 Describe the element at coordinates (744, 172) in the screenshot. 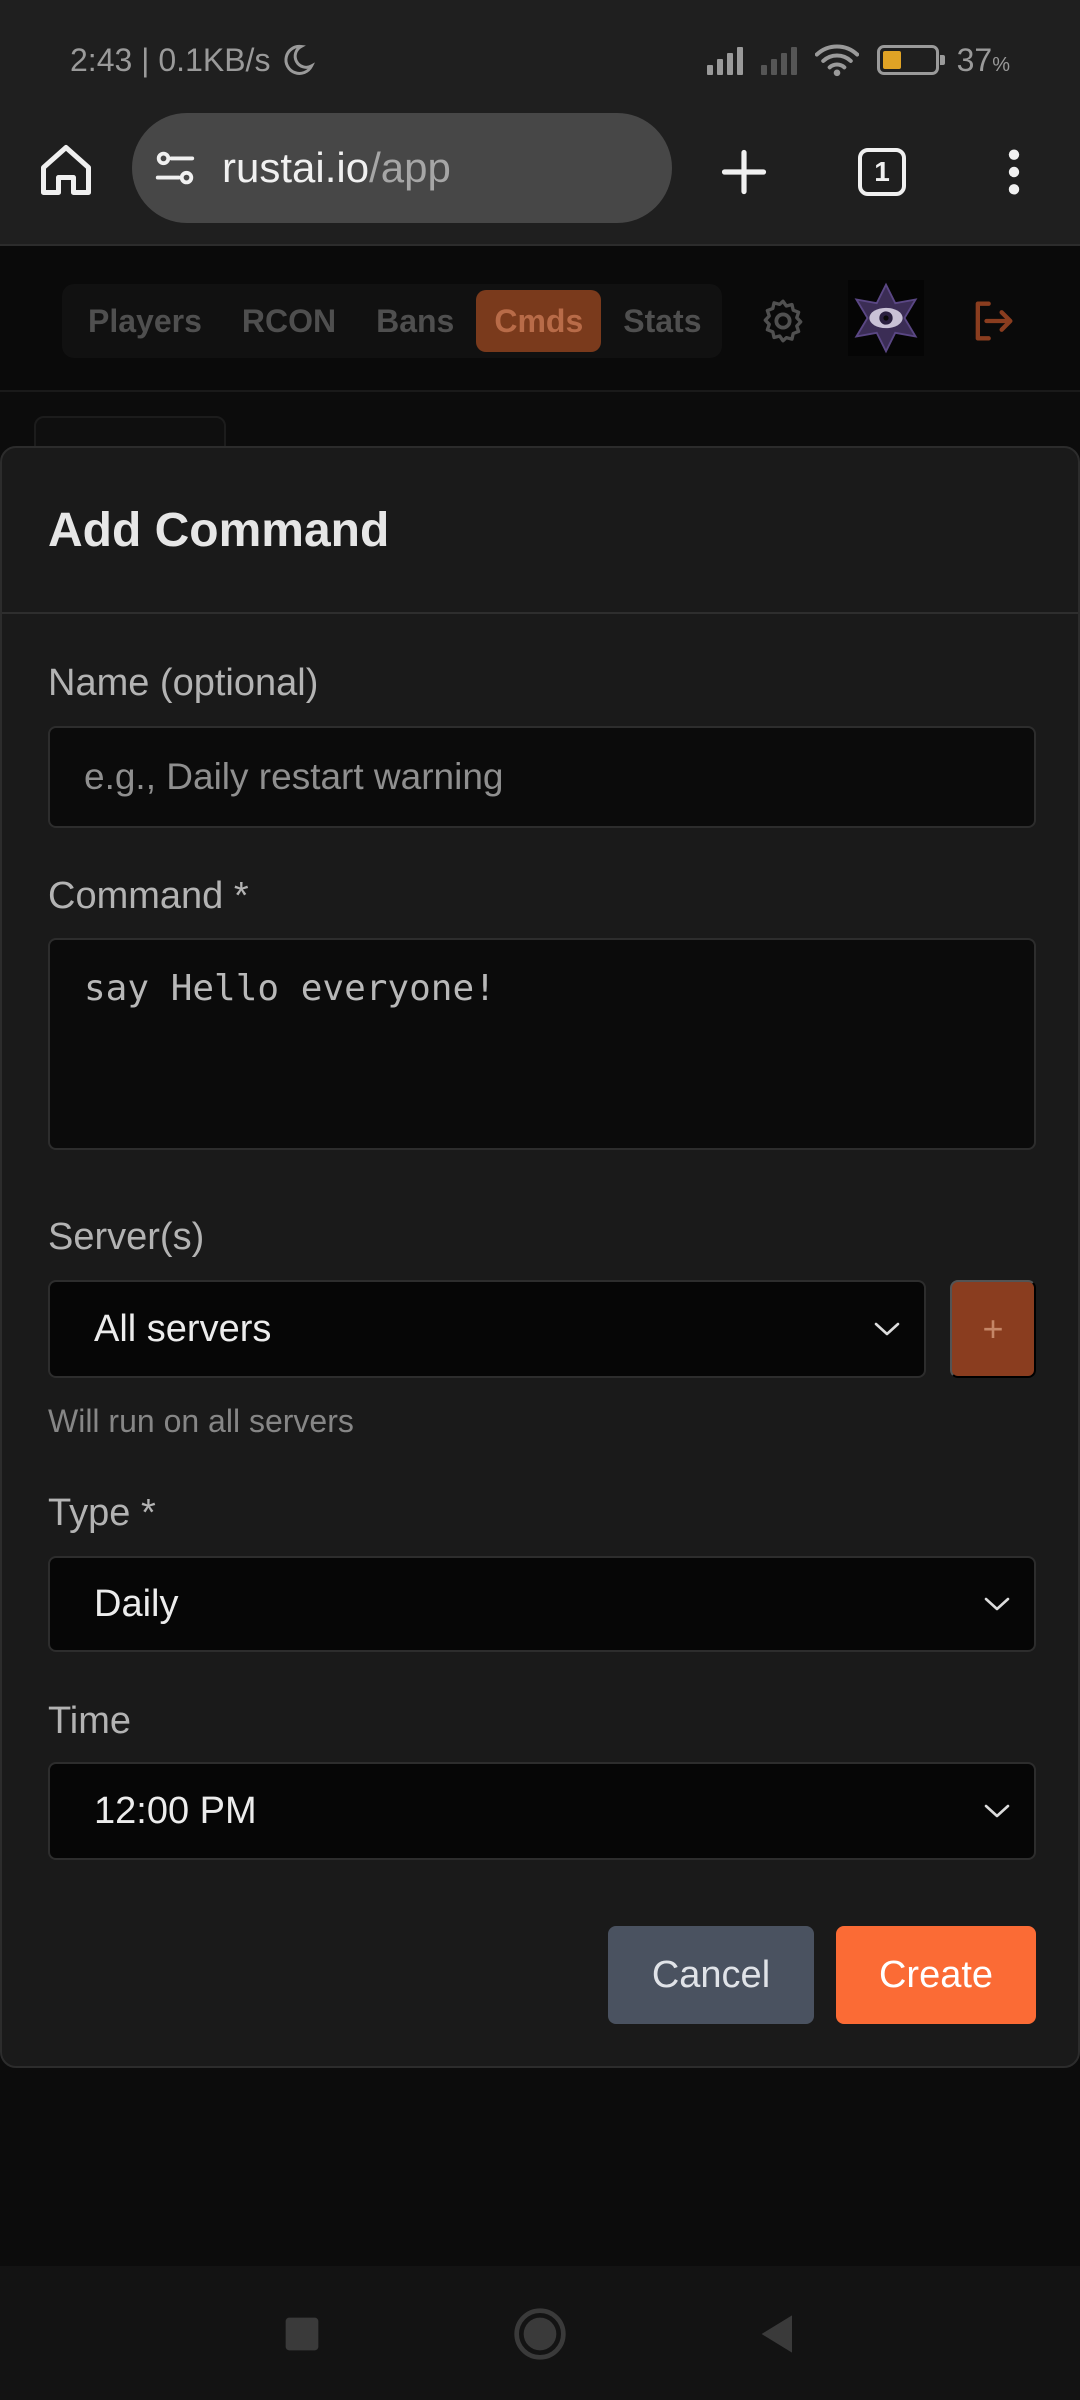

I see `new-tab-icon` at that location.